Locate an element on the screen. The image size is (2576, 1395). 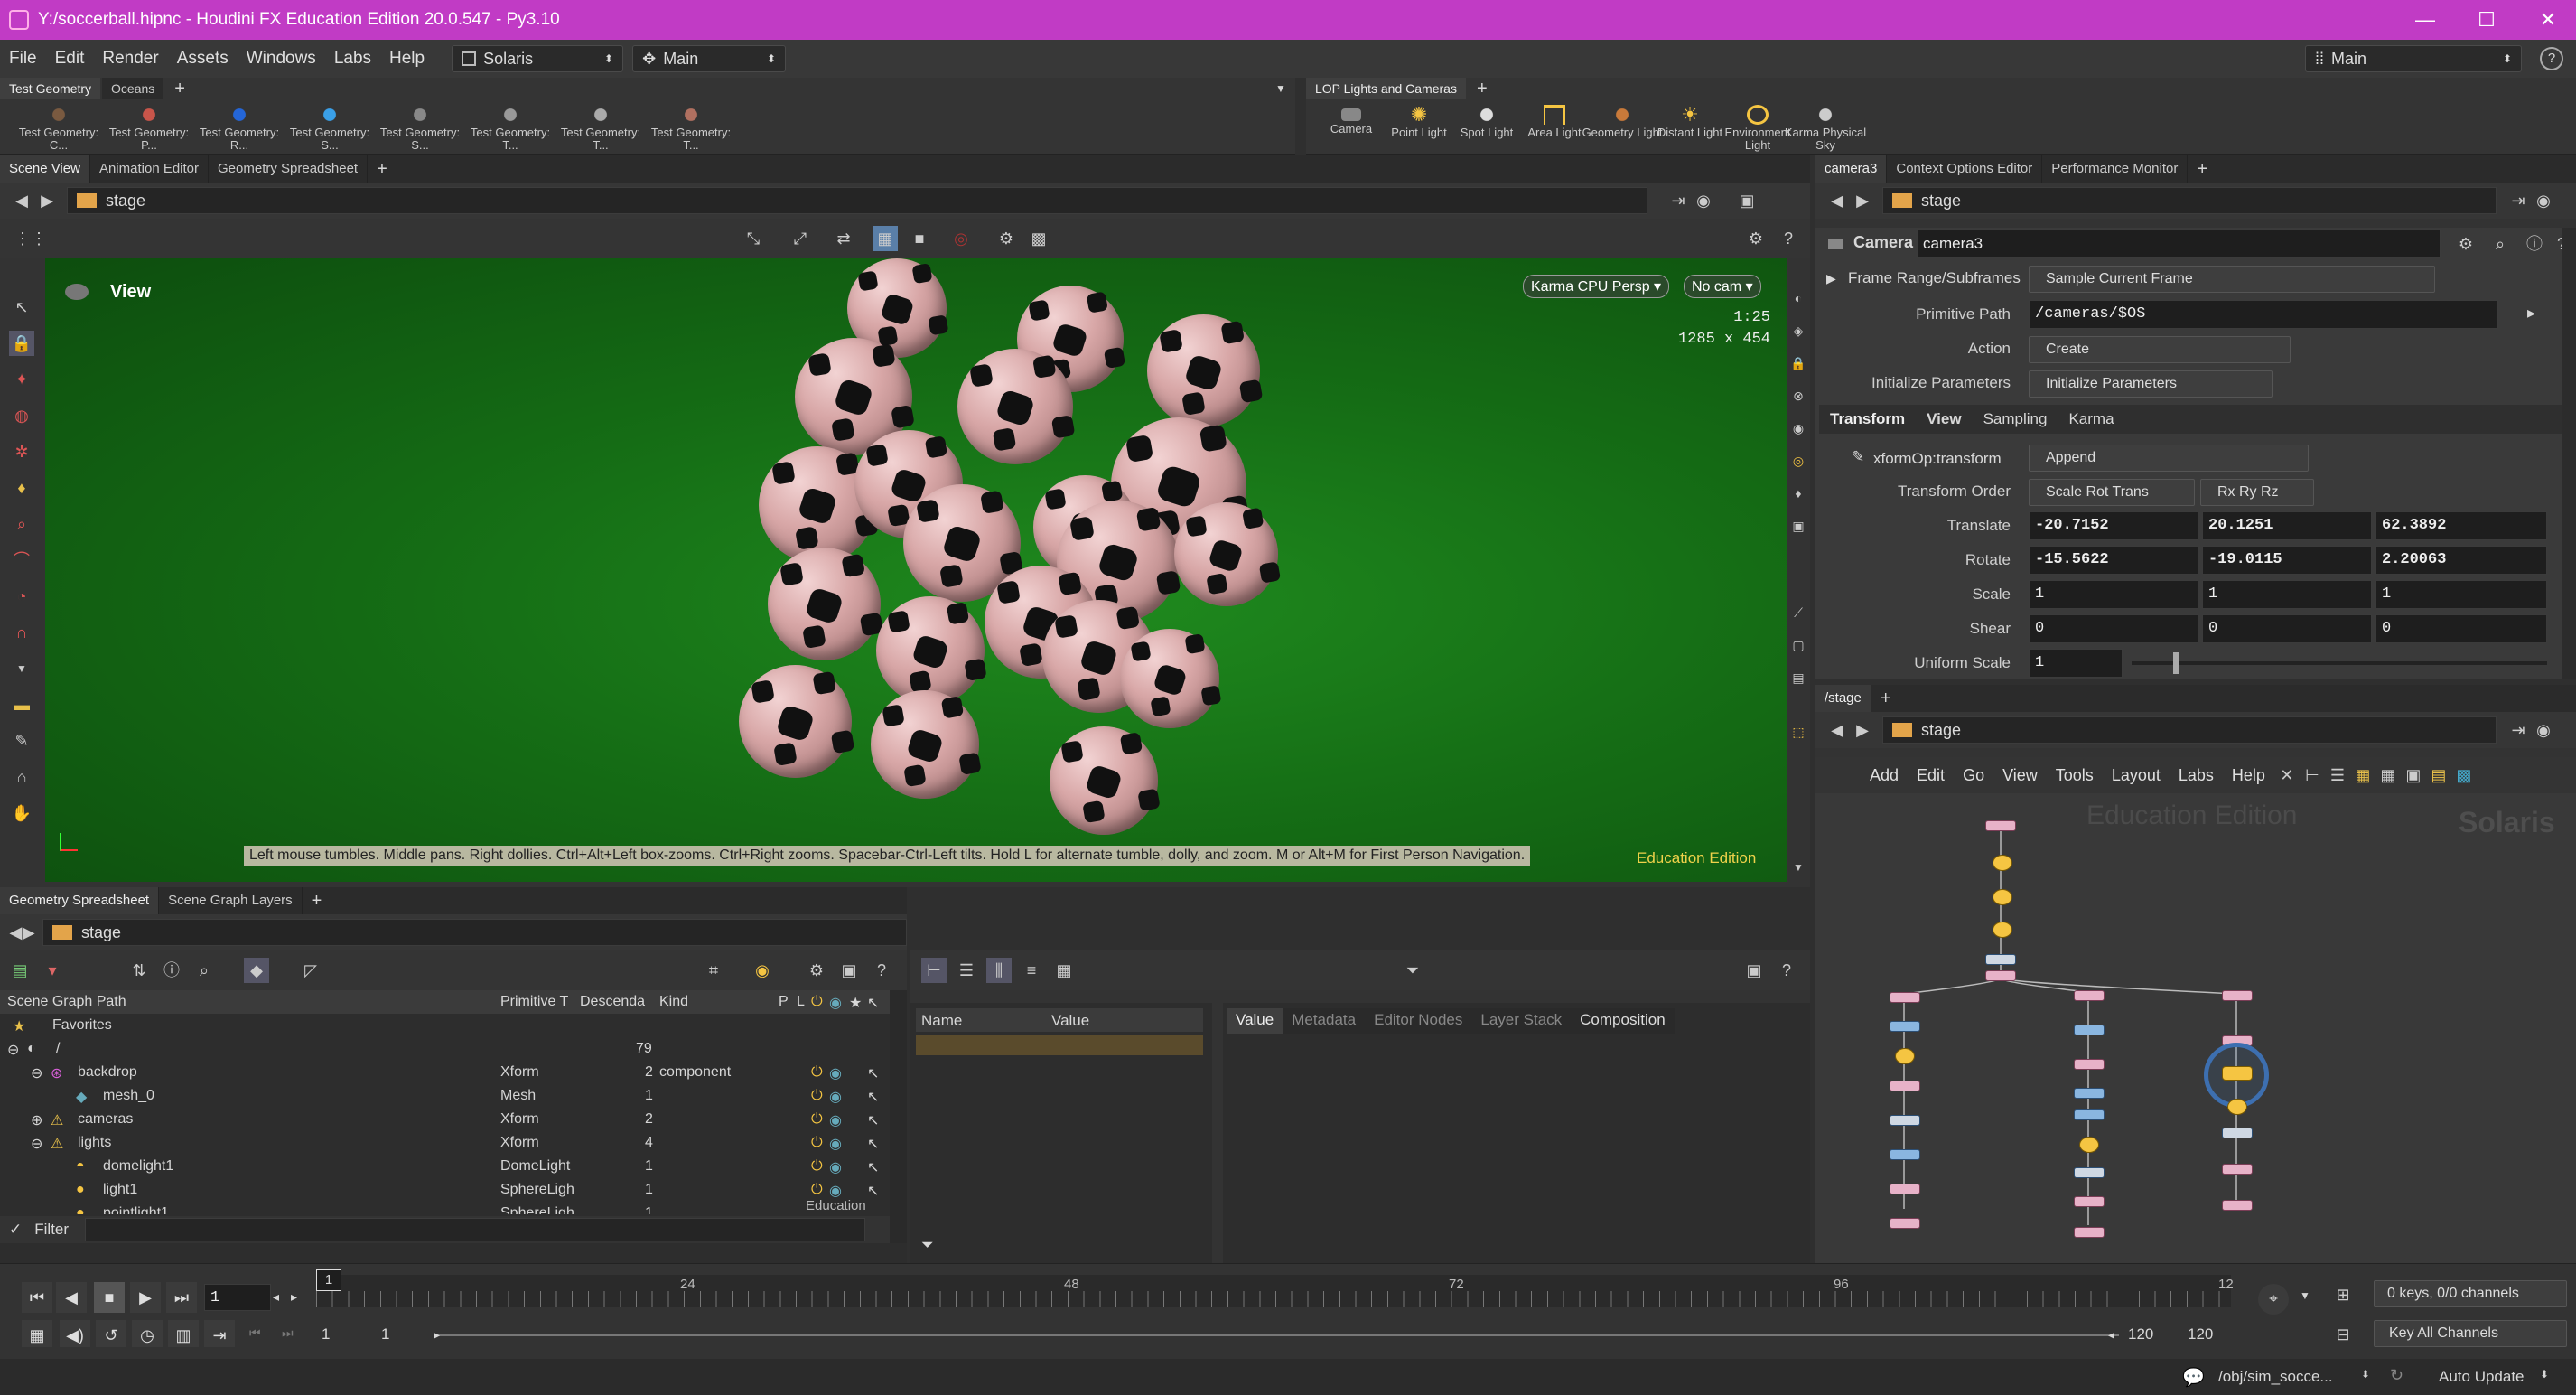
frame-range-dropdown: Sample Current Frame is located at coordinates (2232, 279).